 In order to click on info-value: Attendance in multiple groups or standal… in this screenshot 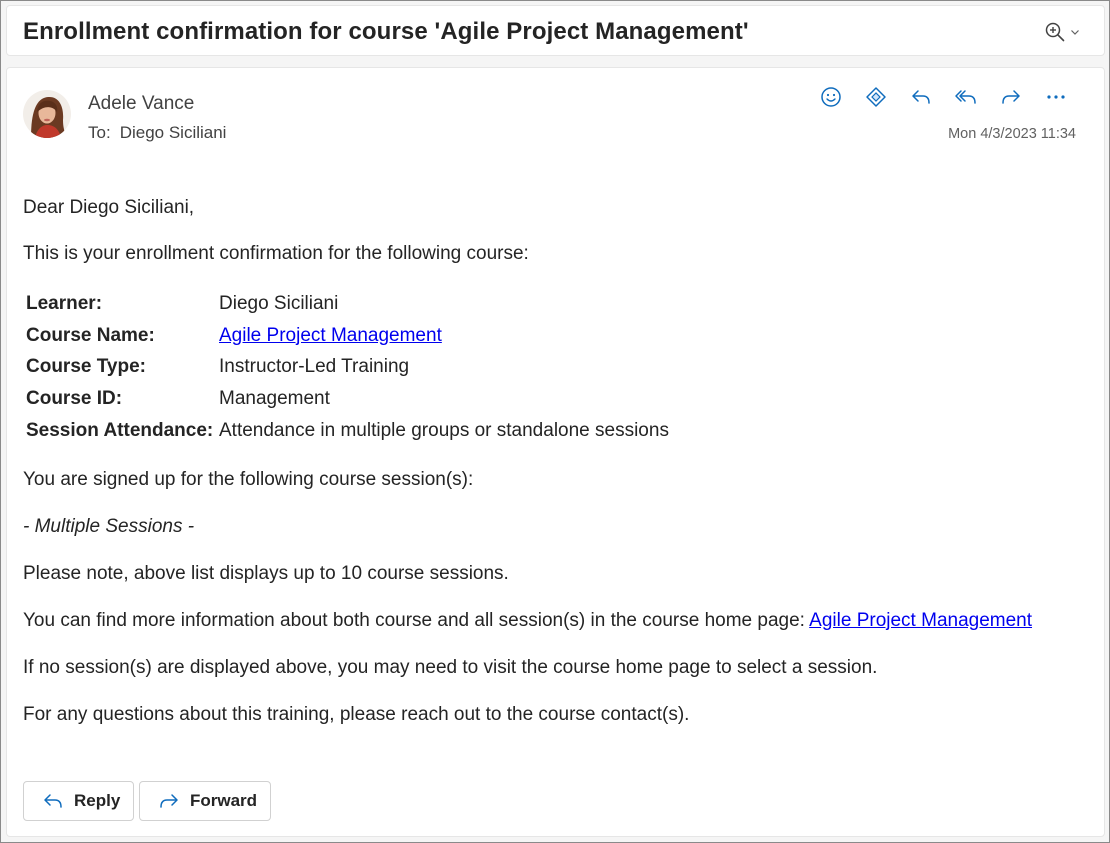, I will do `click(444, 430)`.